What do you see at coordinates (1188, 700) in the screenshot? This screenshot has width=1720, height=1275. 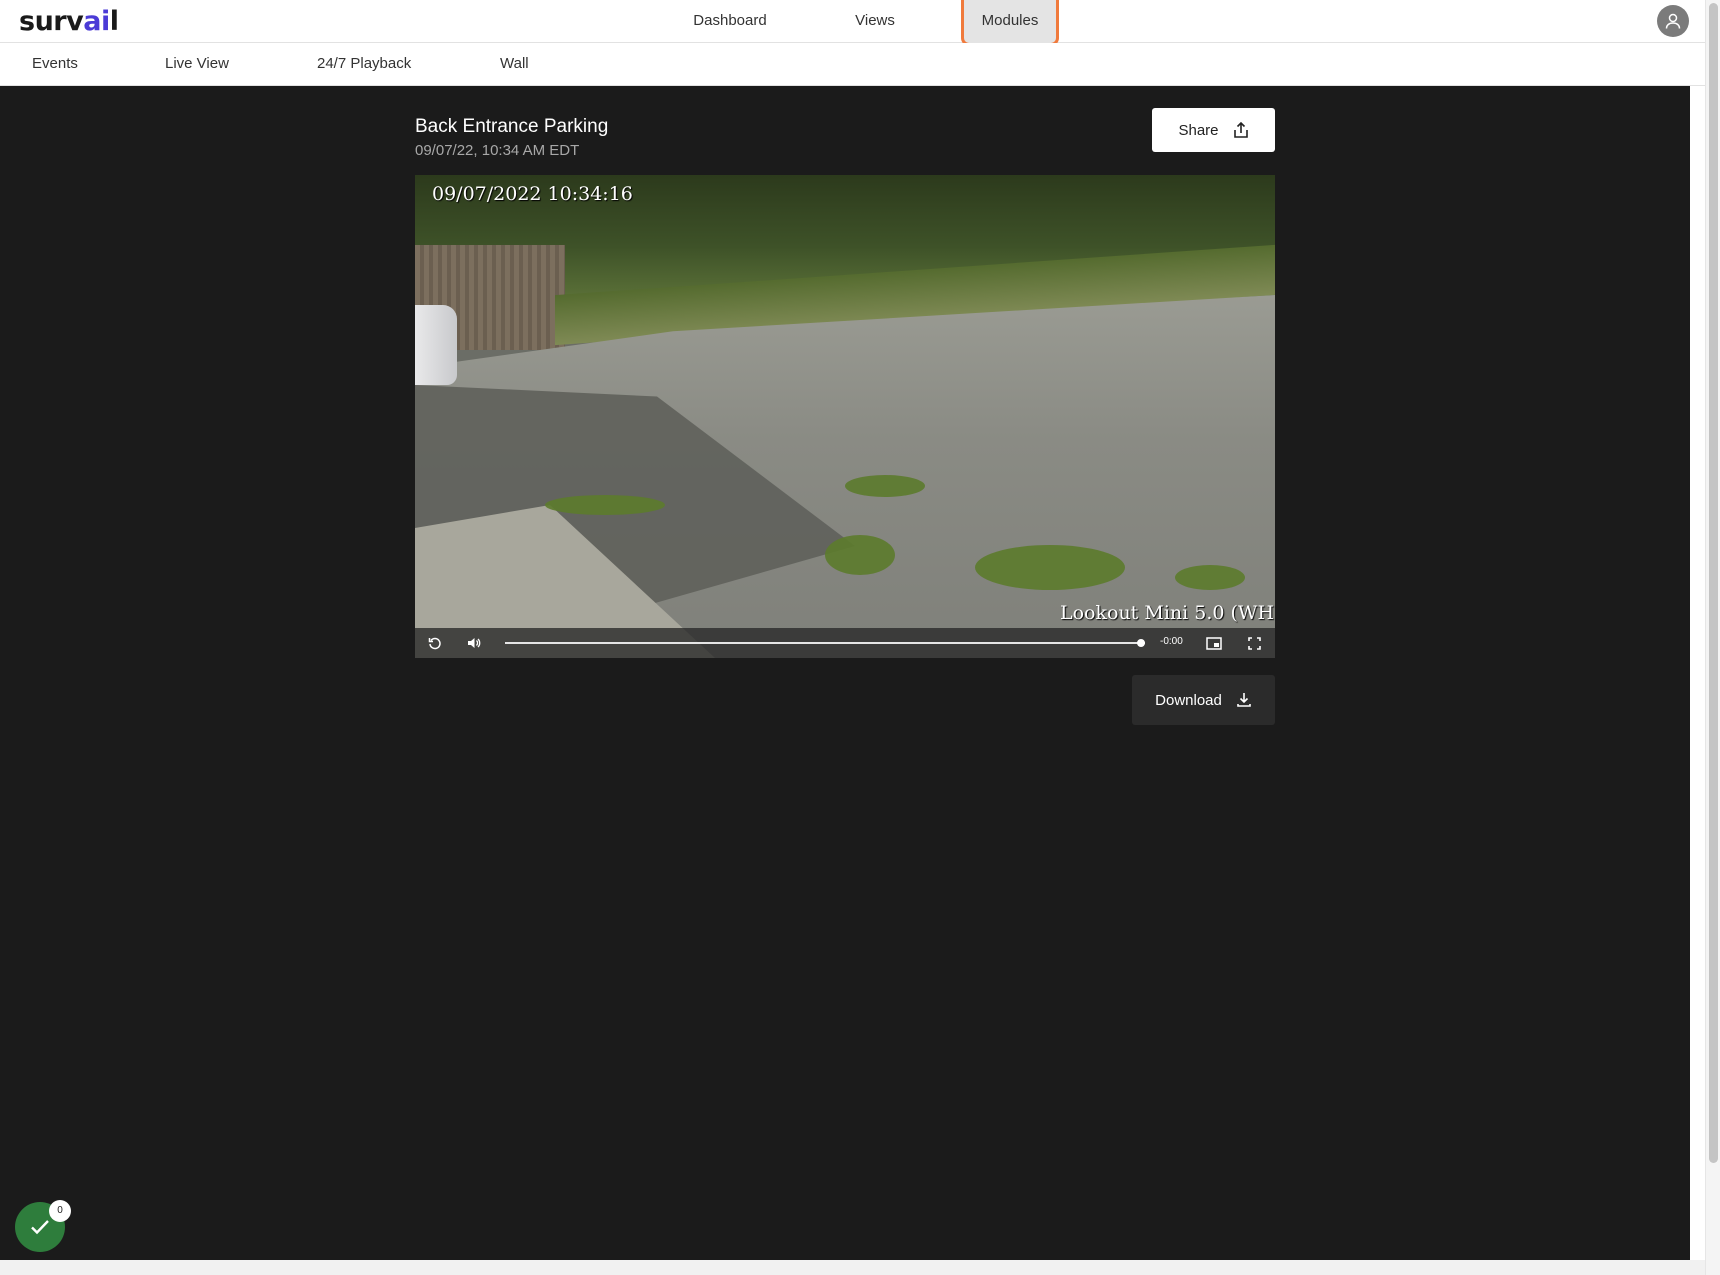 I see `download-label: Download` at bounding box center [1188, 700].